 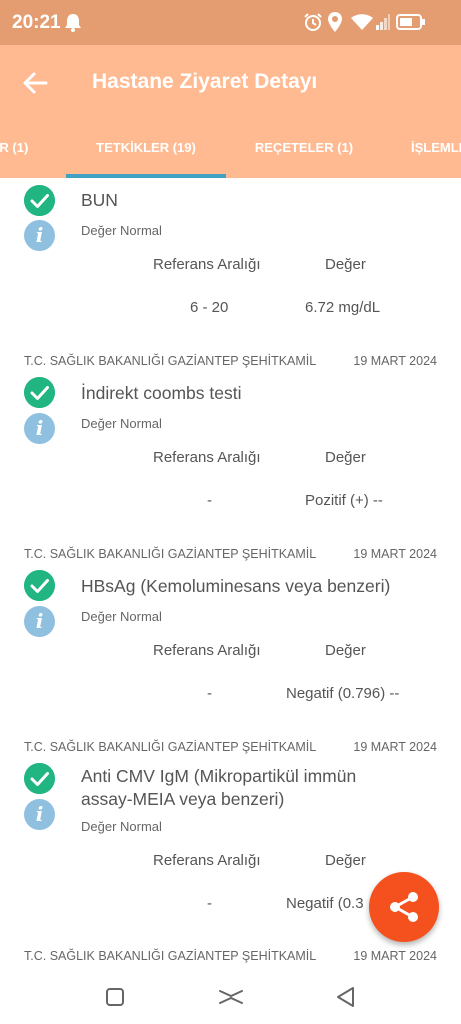 What do you see at coordinates (146, 149) in the screenshot?
I see `tab-tetkikler: TETKİKLER (19)` at bounding box center [146, 149].